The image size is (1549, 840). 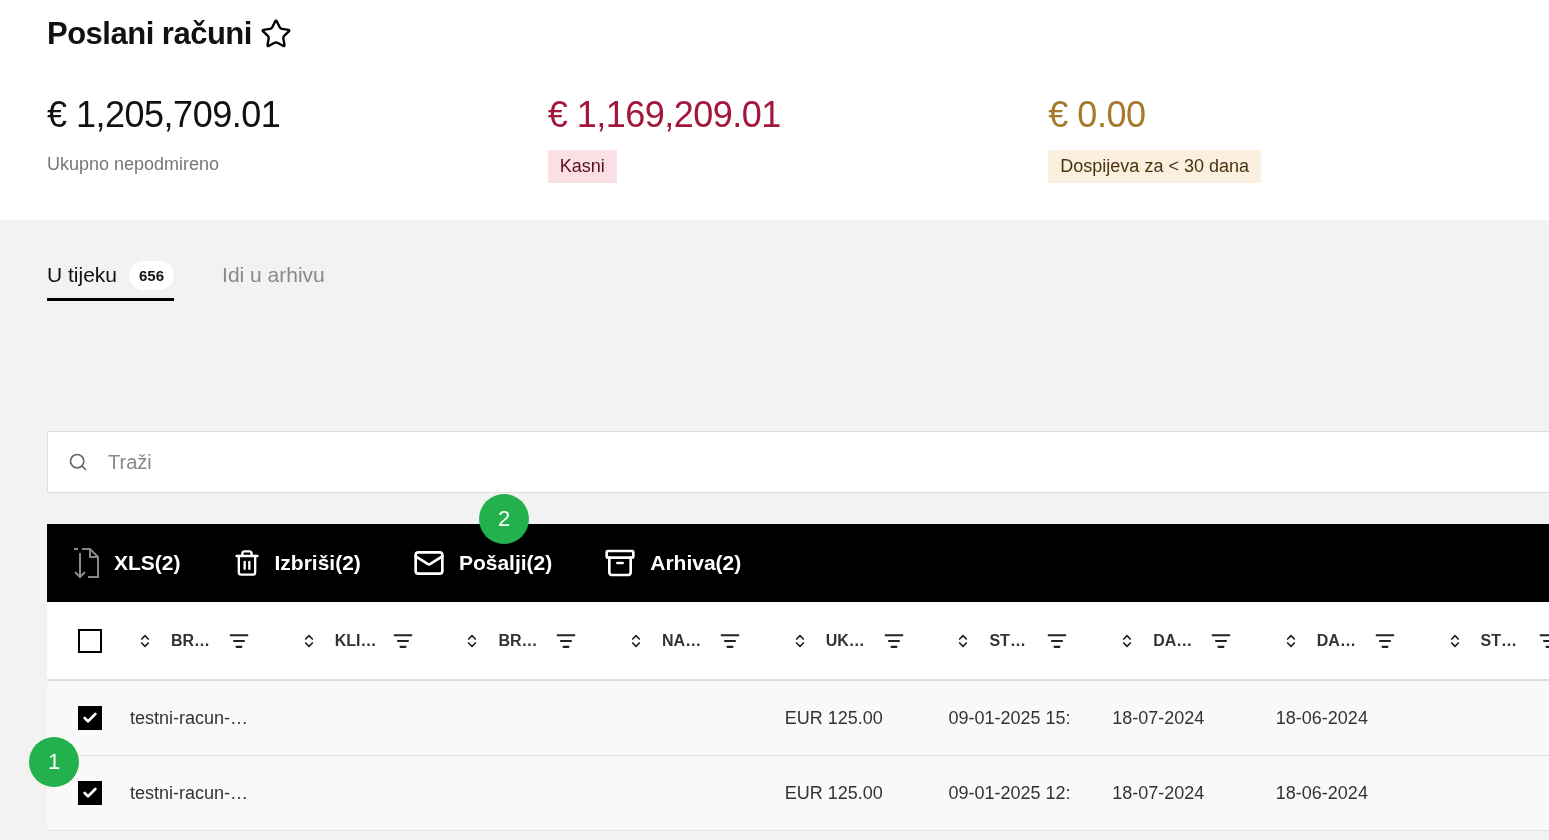 What do you see at coordinates (582, 166) in the screenshot?
I see `status-tag: Kasni` at bounding box center [582, 166].